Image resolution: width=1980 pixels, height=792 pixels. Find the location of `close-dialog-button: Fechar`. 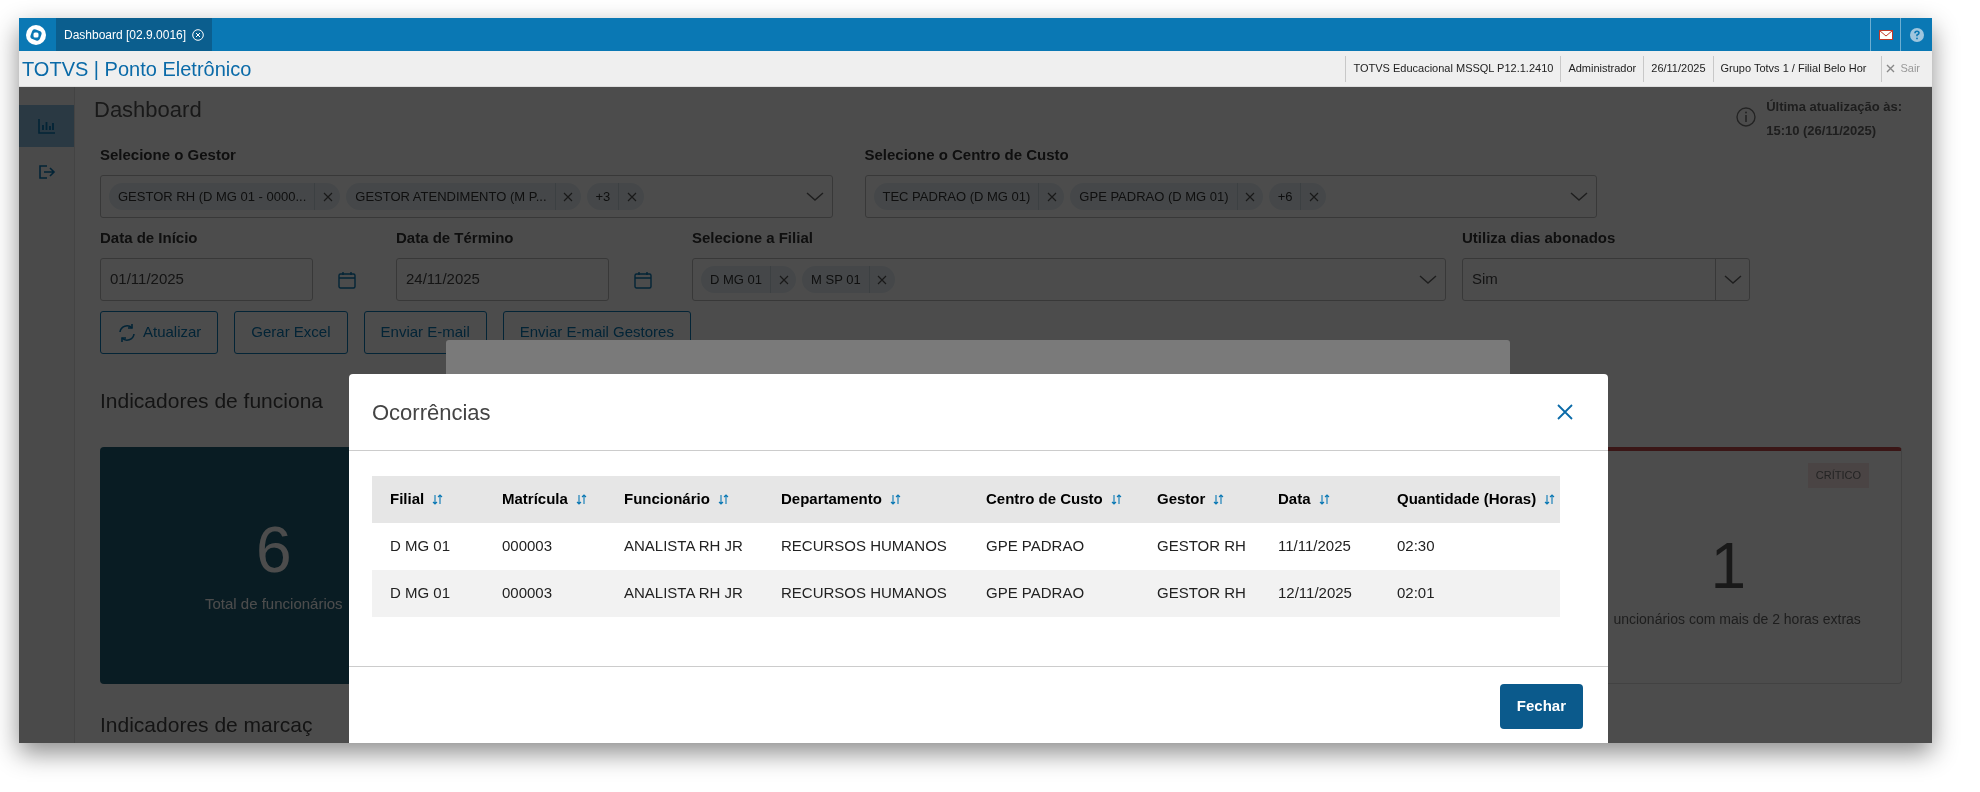

close-dialog-button: Fechar is located at coordinates (1541, 706).